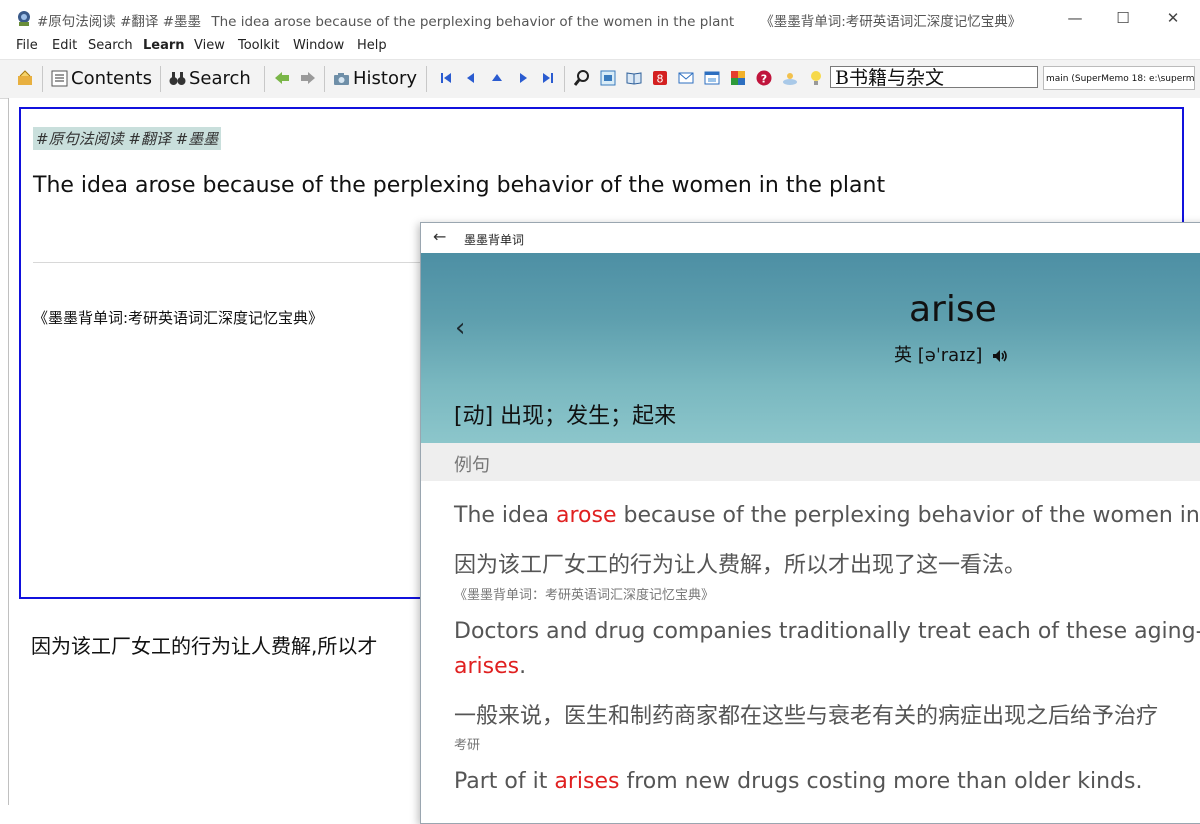 The width and height of the screenshot is (1200, 824). What do you see at coordinates (110, 45) in the screenshot?
I see `menu-search: Search` at bounding box center [110, 45].